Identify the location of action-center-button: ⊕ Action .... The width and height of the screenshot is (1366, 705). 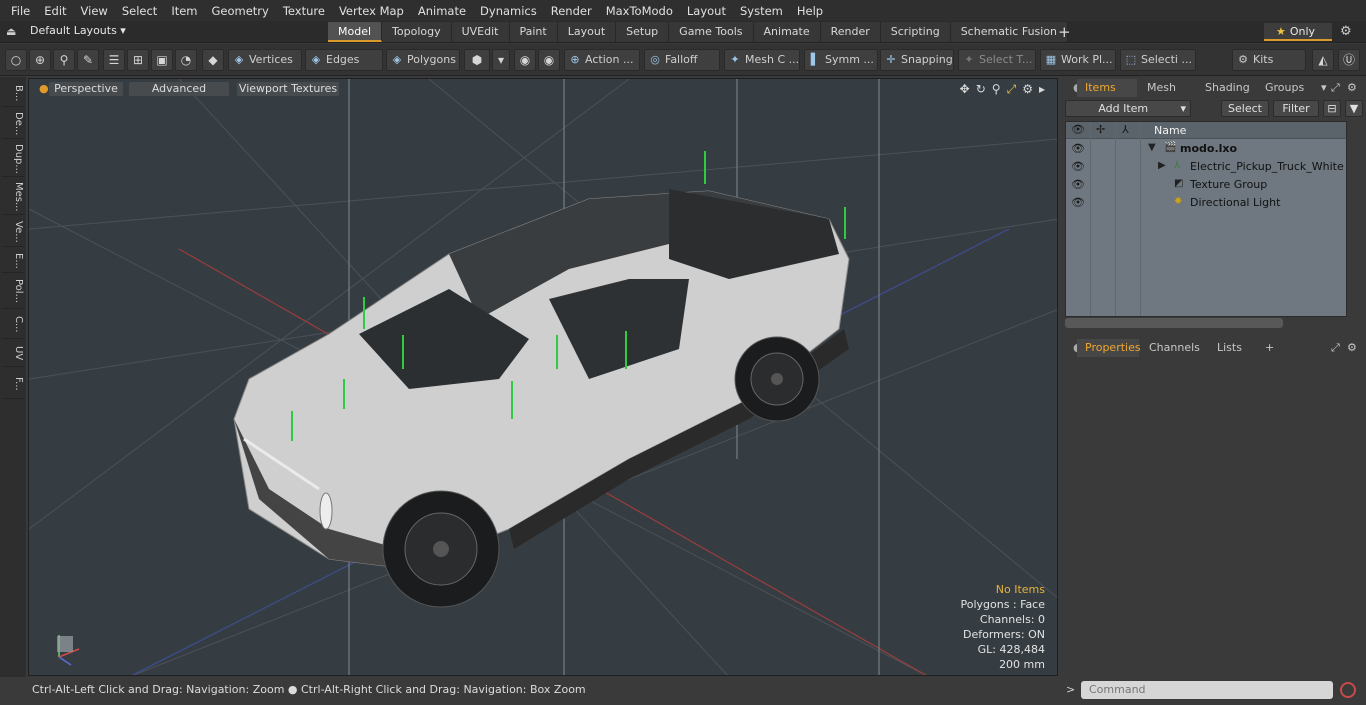
(602, 60).